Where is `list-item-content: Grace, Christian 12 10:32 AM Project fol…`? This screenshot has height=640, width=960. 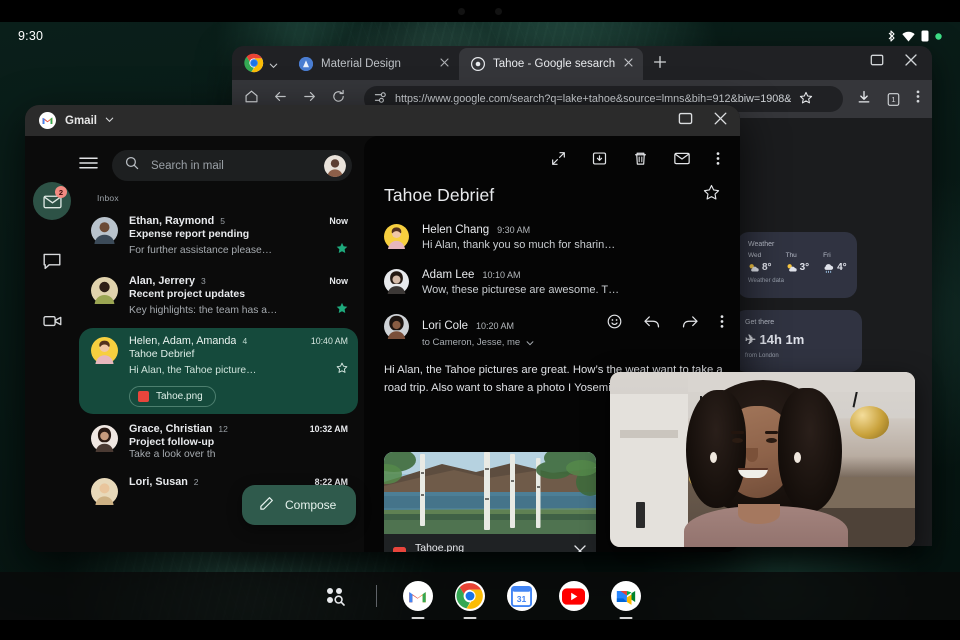
list-item-content: Grace, Christian 12 10:32 AM Project fol… is located at coordinates (238, 441).